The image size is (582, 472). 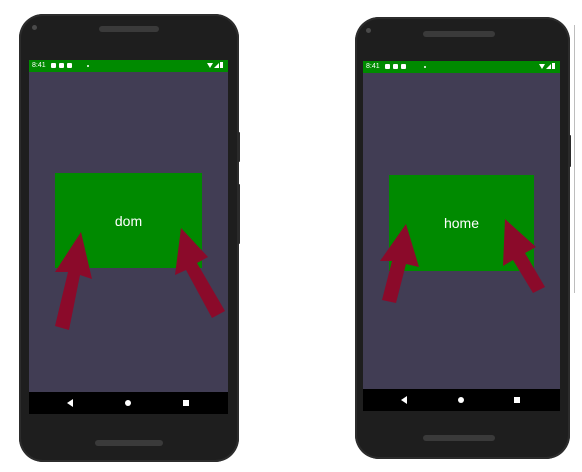 I want to click on volume-button, so click(x=238, y=214).